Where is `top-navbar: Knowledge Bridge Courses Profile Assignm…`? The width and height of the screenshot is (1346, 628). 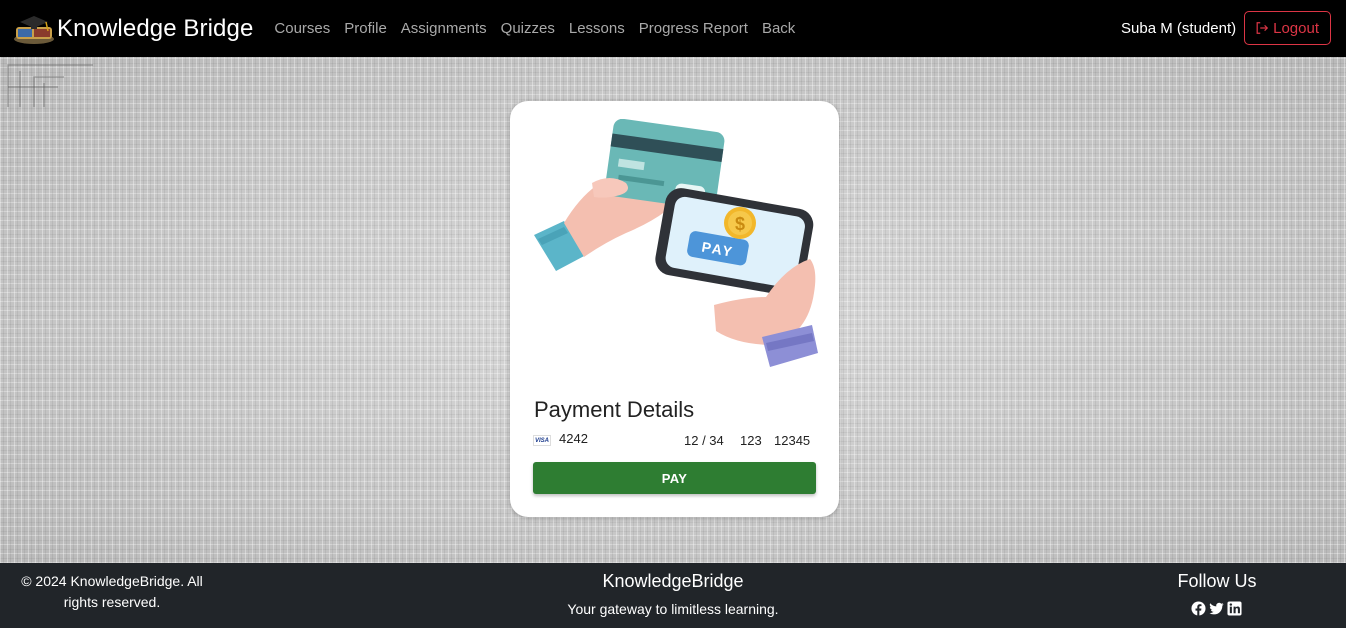
top-navbar: Knowledge Bridge Courses Profile Assignm… is located at coordinates (673, 28).